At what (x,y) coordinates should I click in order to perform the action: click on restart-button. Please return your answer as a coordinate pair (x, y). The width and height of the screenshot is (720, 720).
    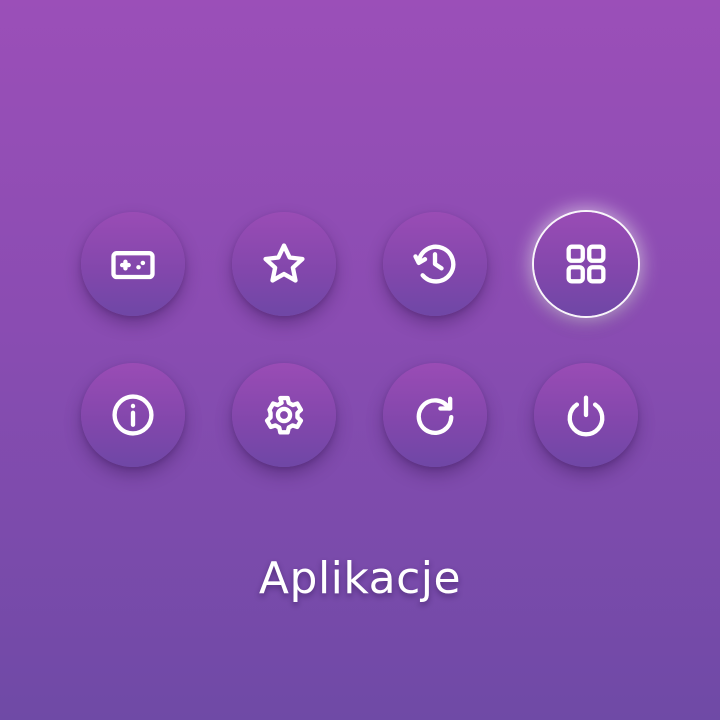
    Looking at the image, I should click on (435, 415).